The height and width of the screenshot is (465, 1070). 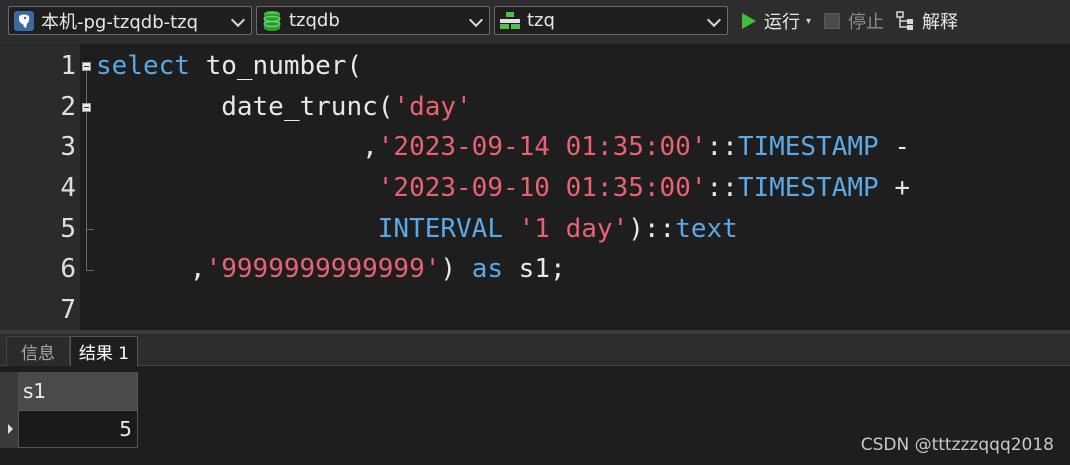 What do you see at coordinates (68, 188) in the screenshot?
I see `line-number: 4` at bounding box center [68, 188].